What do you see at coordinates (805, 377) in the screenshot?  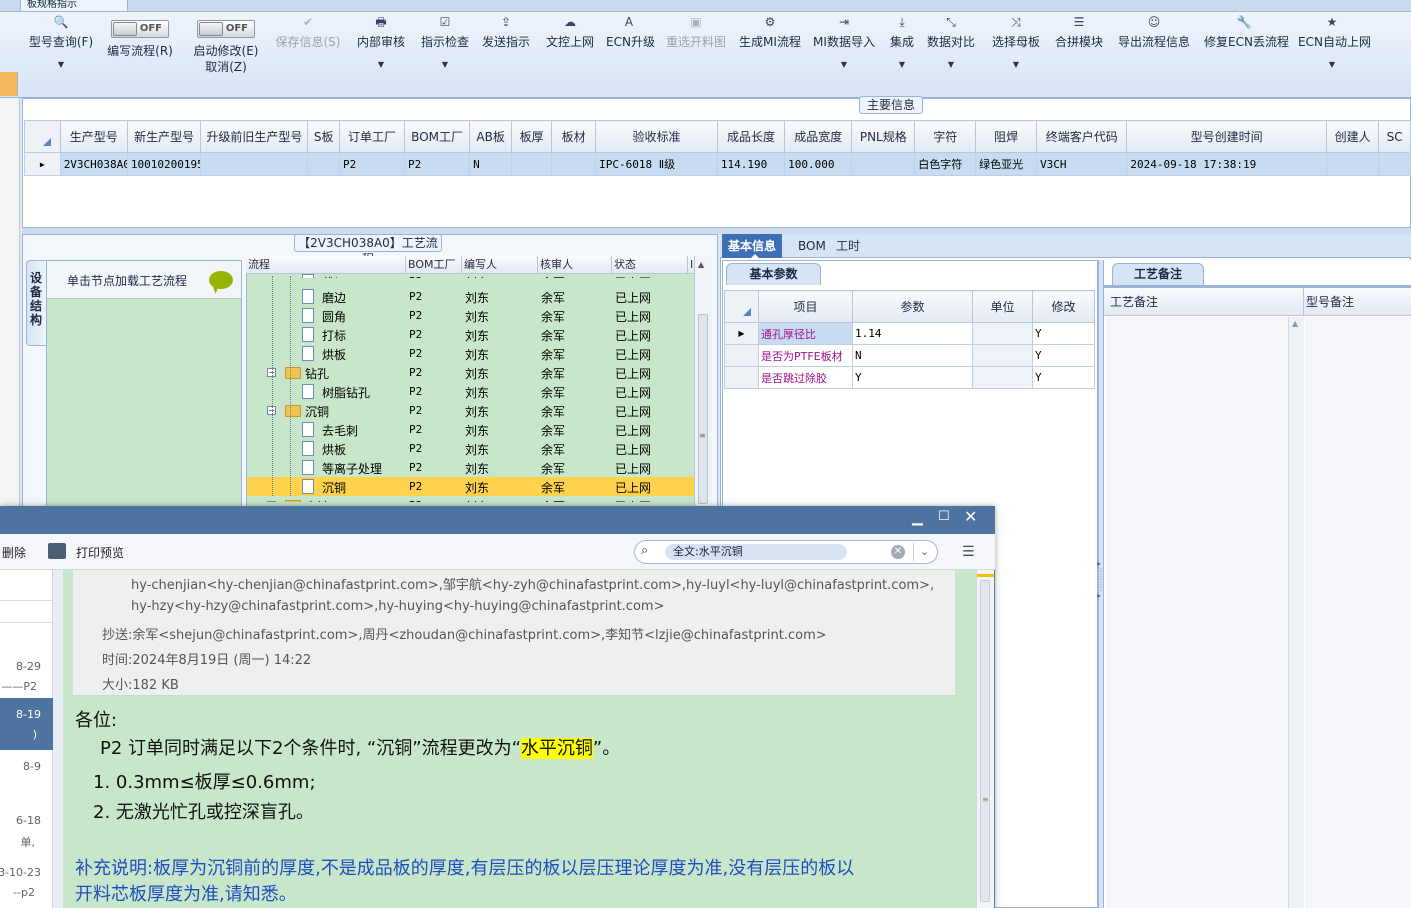 I see `param-item: 是否跳过除胶` at bounding box center [805, 377].